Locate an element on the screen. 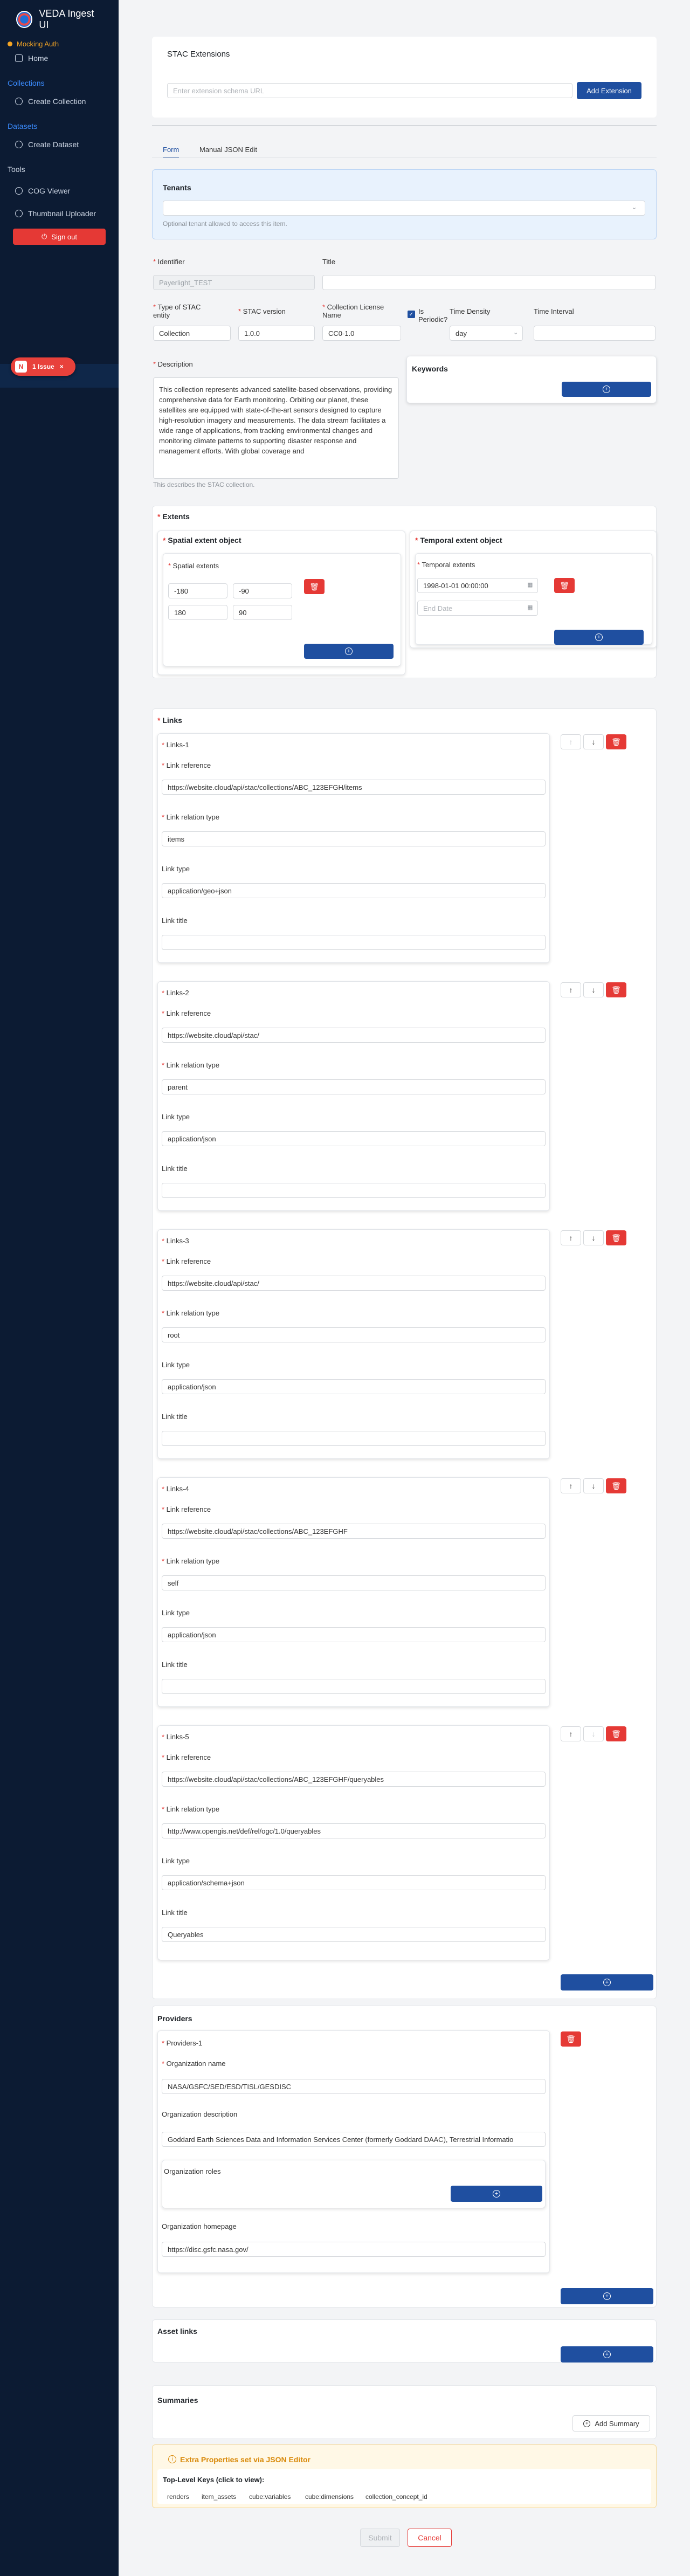  key-cube-variables: cube:variables is located at coordinates (270, 2497).